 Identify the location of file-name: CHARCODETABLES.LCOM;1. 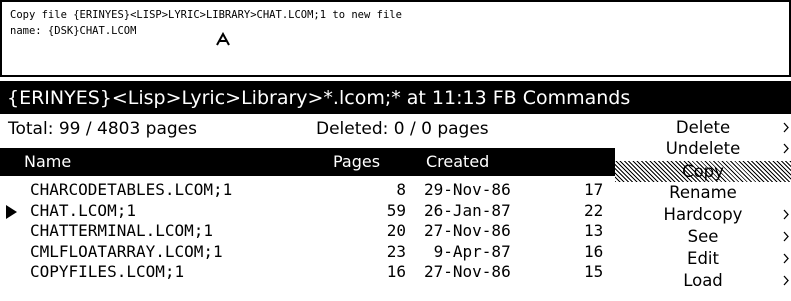
(131, 189).